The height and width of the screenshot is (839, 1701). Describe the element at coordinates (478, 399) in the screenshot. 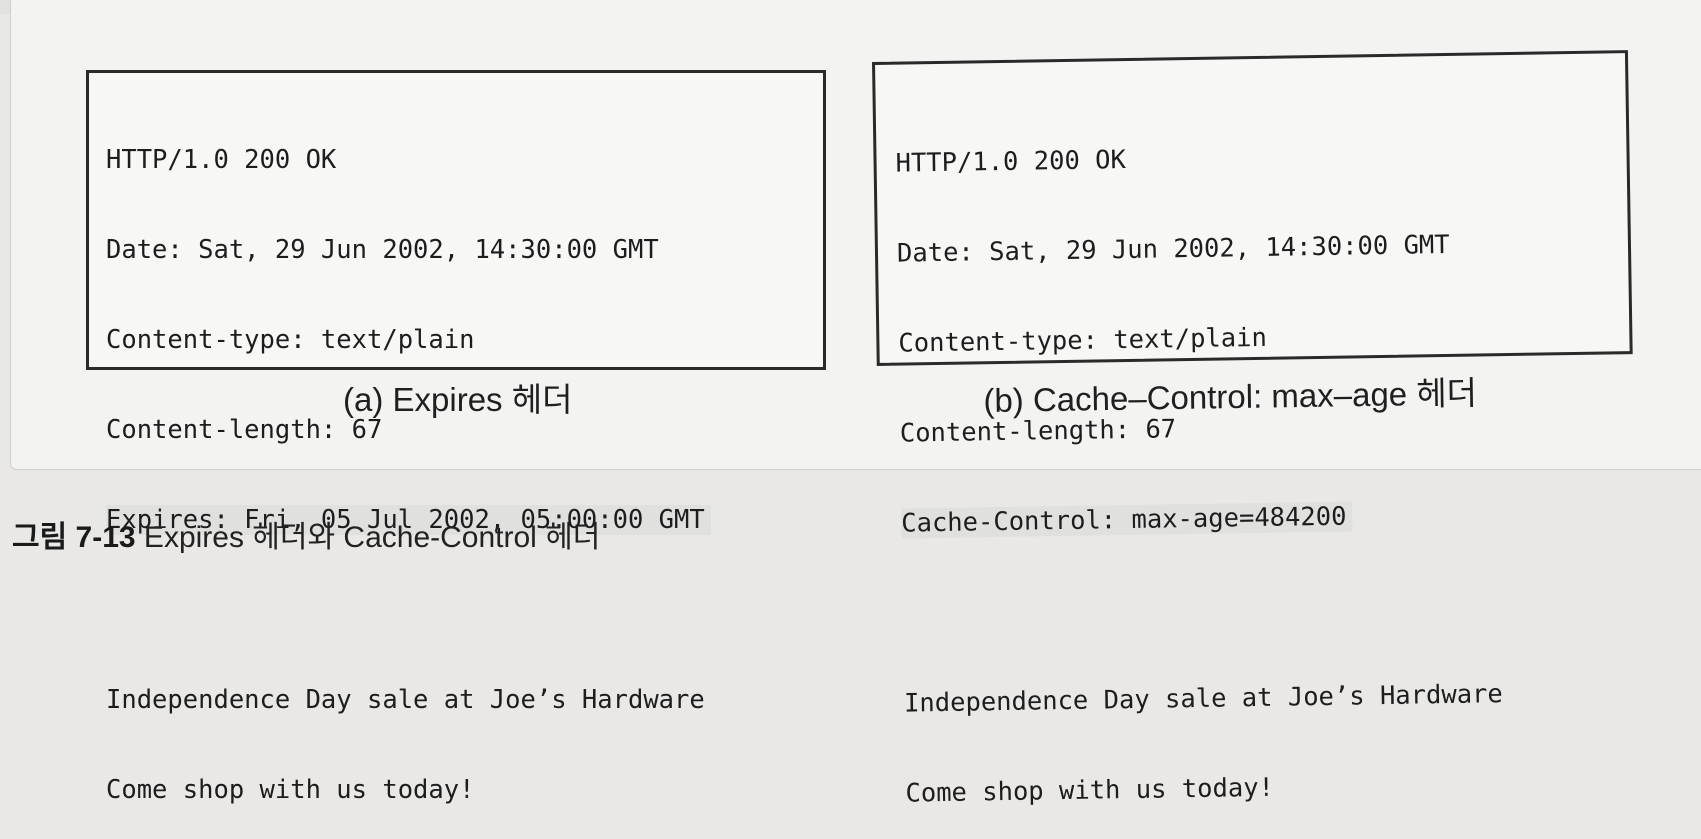

I see `caption-text-a: Expires 헤더` at that location.